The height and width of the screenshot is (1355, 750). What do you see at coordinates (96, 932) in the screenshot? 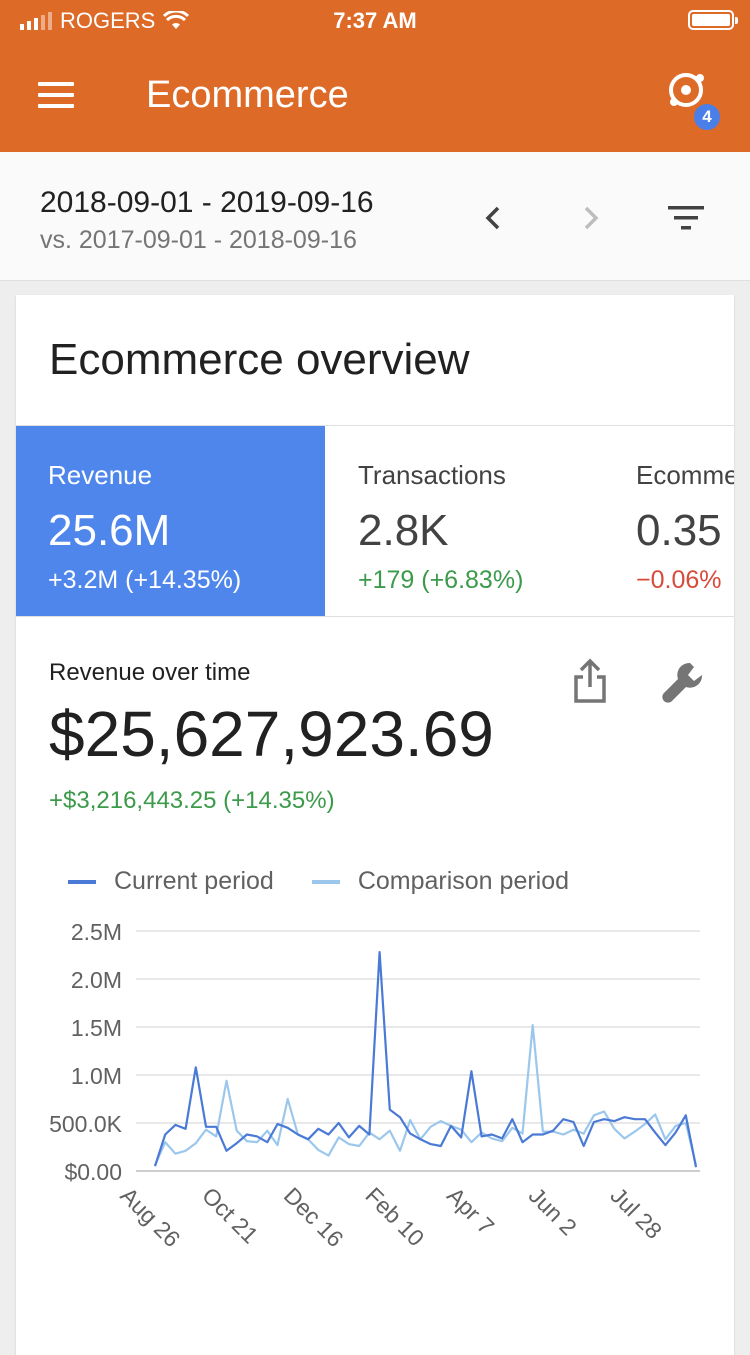
I see `y-tick-label: 2.5M` at bounding box center [96, 932].